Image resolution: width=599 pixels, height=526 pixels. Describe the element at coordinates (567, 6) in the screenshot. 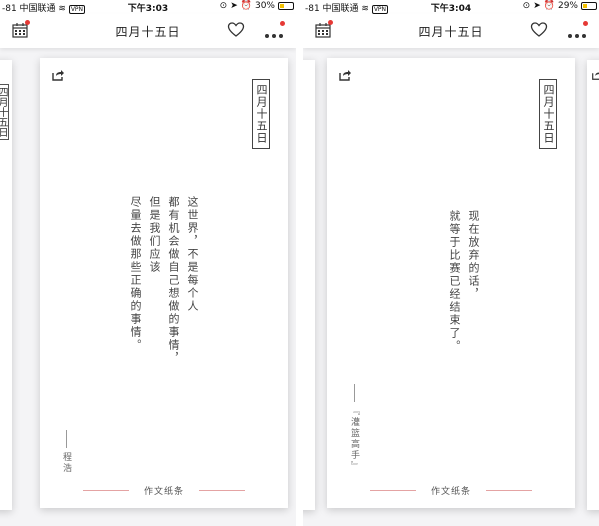

I see `battery-text: 29%` at that location.